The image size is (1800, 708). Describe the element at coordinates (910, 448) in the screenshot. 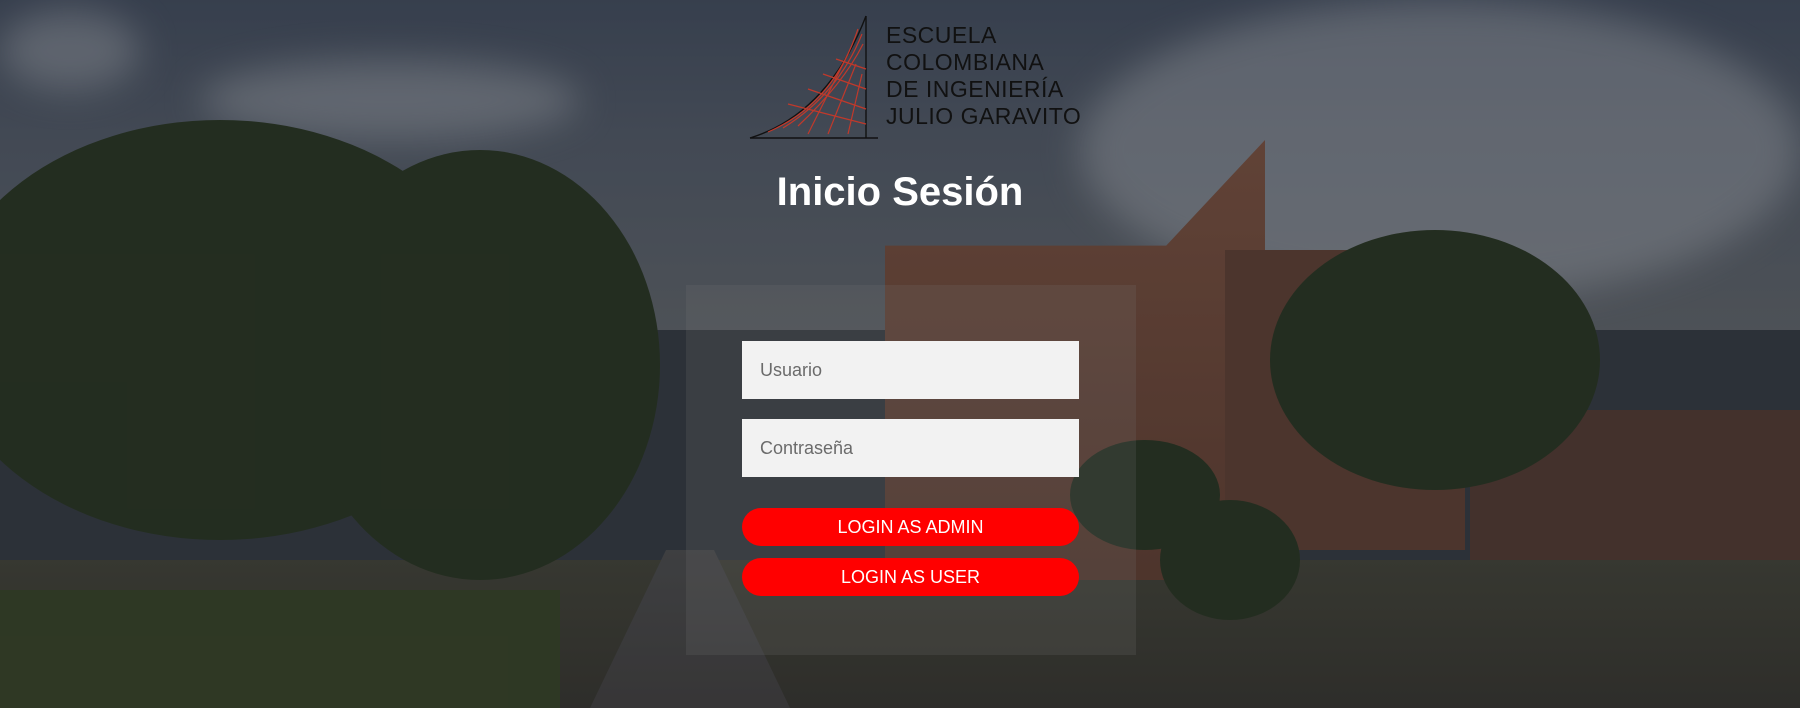

I see `password-input` at that location.